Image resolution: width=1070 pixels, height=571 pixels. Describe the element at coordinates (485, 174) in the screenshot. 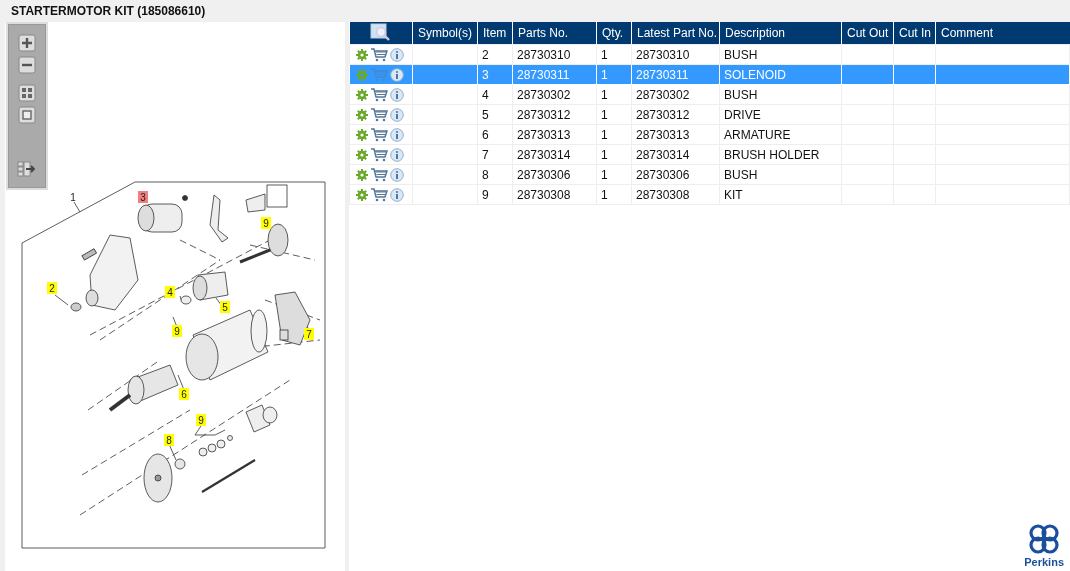

I see `table-cell: 8` at that location.